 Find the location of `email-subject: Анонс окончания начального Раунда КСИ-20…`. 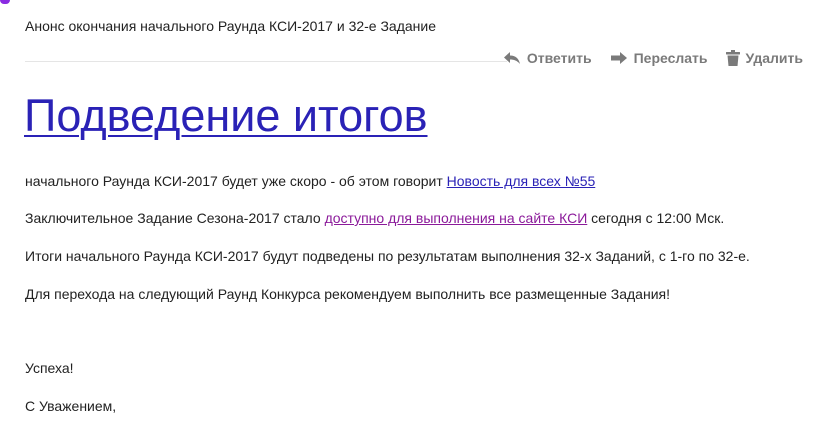

email-subject: Анонс окончания начального Раунда КСИ-20… is located at coordinates (231, 26).